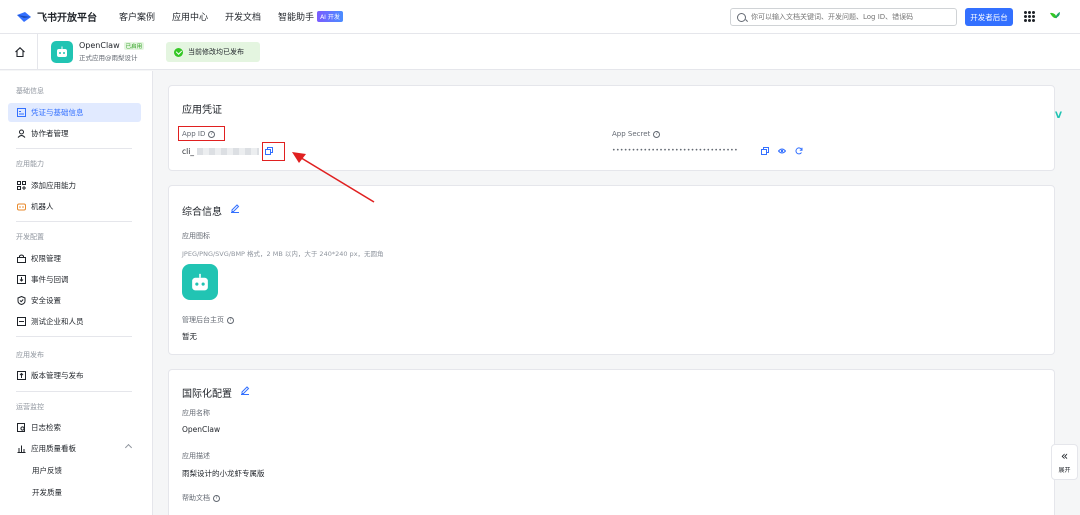 The image size is (1080, 515). Describe the element at coordinates (223, 473) in the screenshot. I see `app-desc-value: 雨梨设计的小龙虾专属版` at that location.